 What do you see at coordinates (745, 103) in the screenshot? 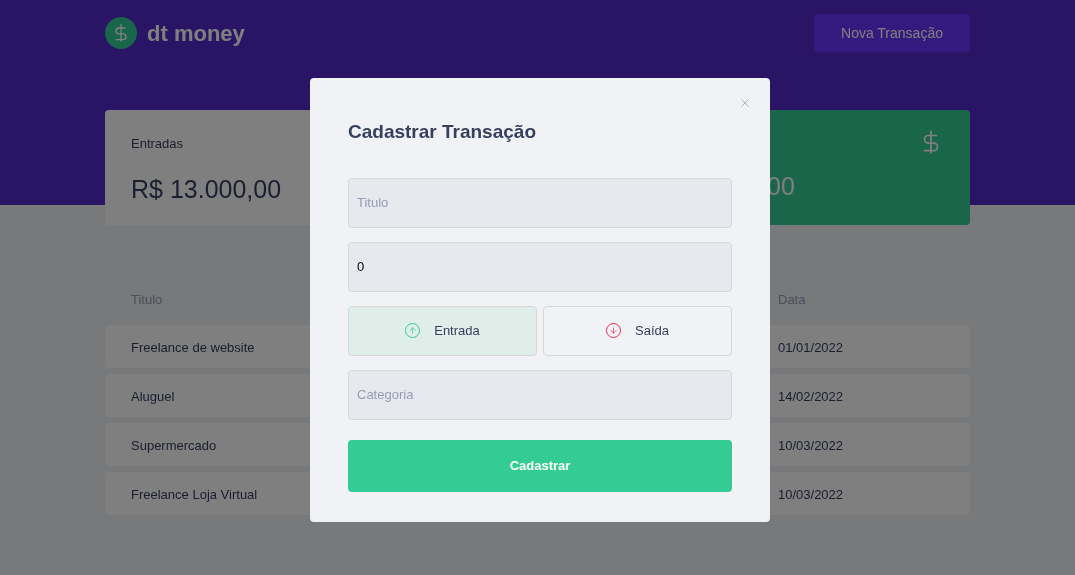
I see `close-icon` at bounding box center [745, 103].